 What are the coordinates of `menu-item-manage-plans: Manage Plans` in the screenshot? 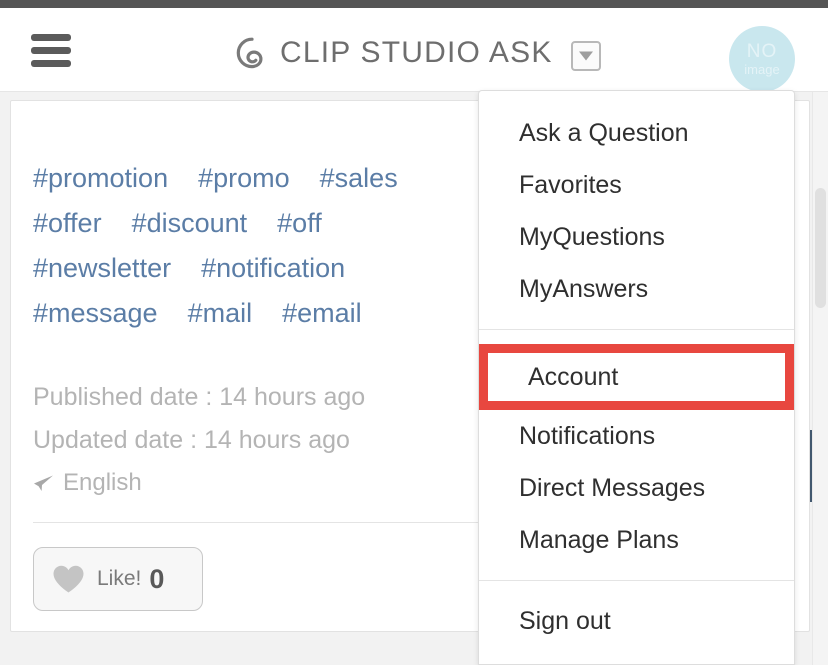 It's located at (636, 540).